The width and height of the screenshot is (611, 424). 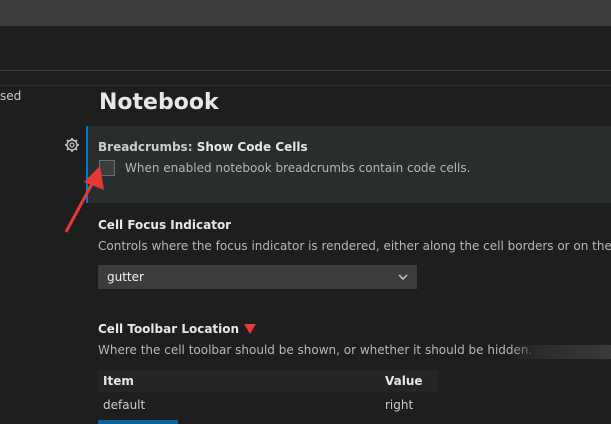 I want to click on select-value: gutter, so click(x=125, y=277).